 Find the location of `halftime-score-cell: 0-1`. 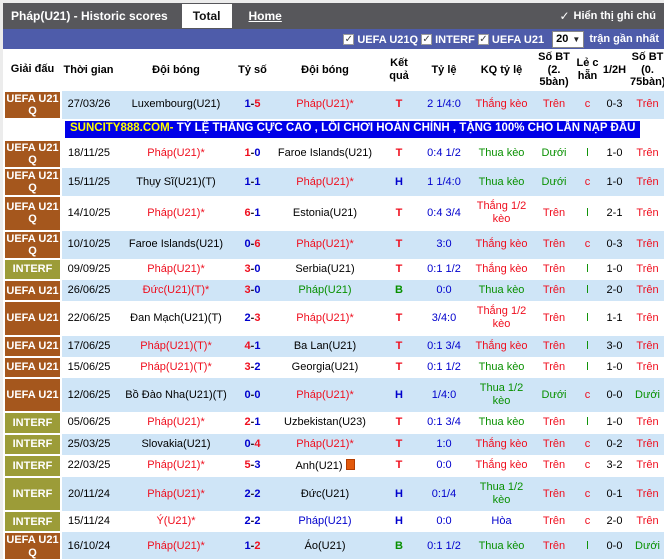

halftime-score-cell: 0-1 is located at coordinates (614, 493).